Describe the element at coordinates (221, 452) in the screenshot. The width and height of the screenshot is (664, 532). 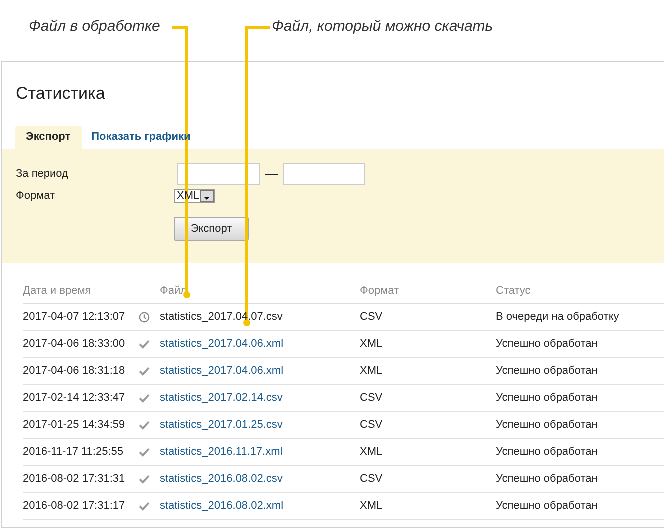
I see `file-link: statistics_2016.11.17.xml` at that location.